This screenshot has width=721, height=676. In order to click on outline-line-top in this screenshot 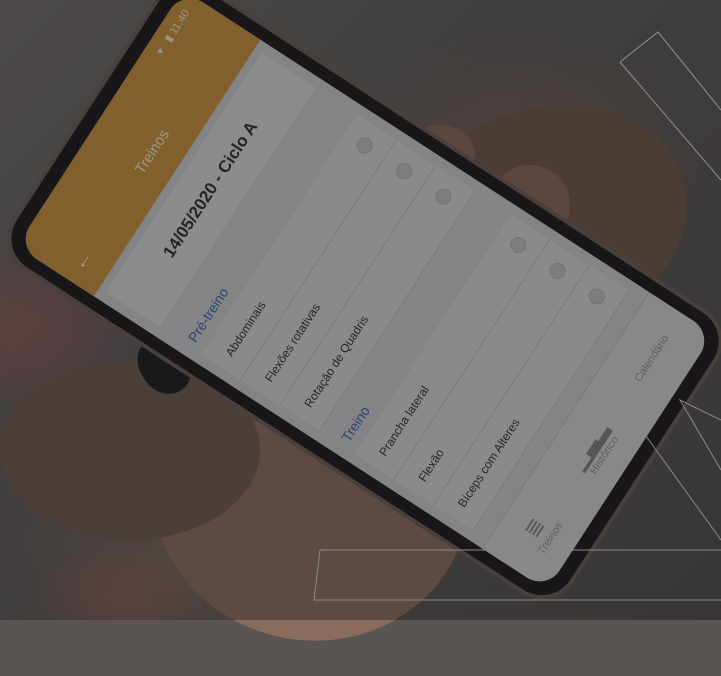, I will do `click(670, 121)`.